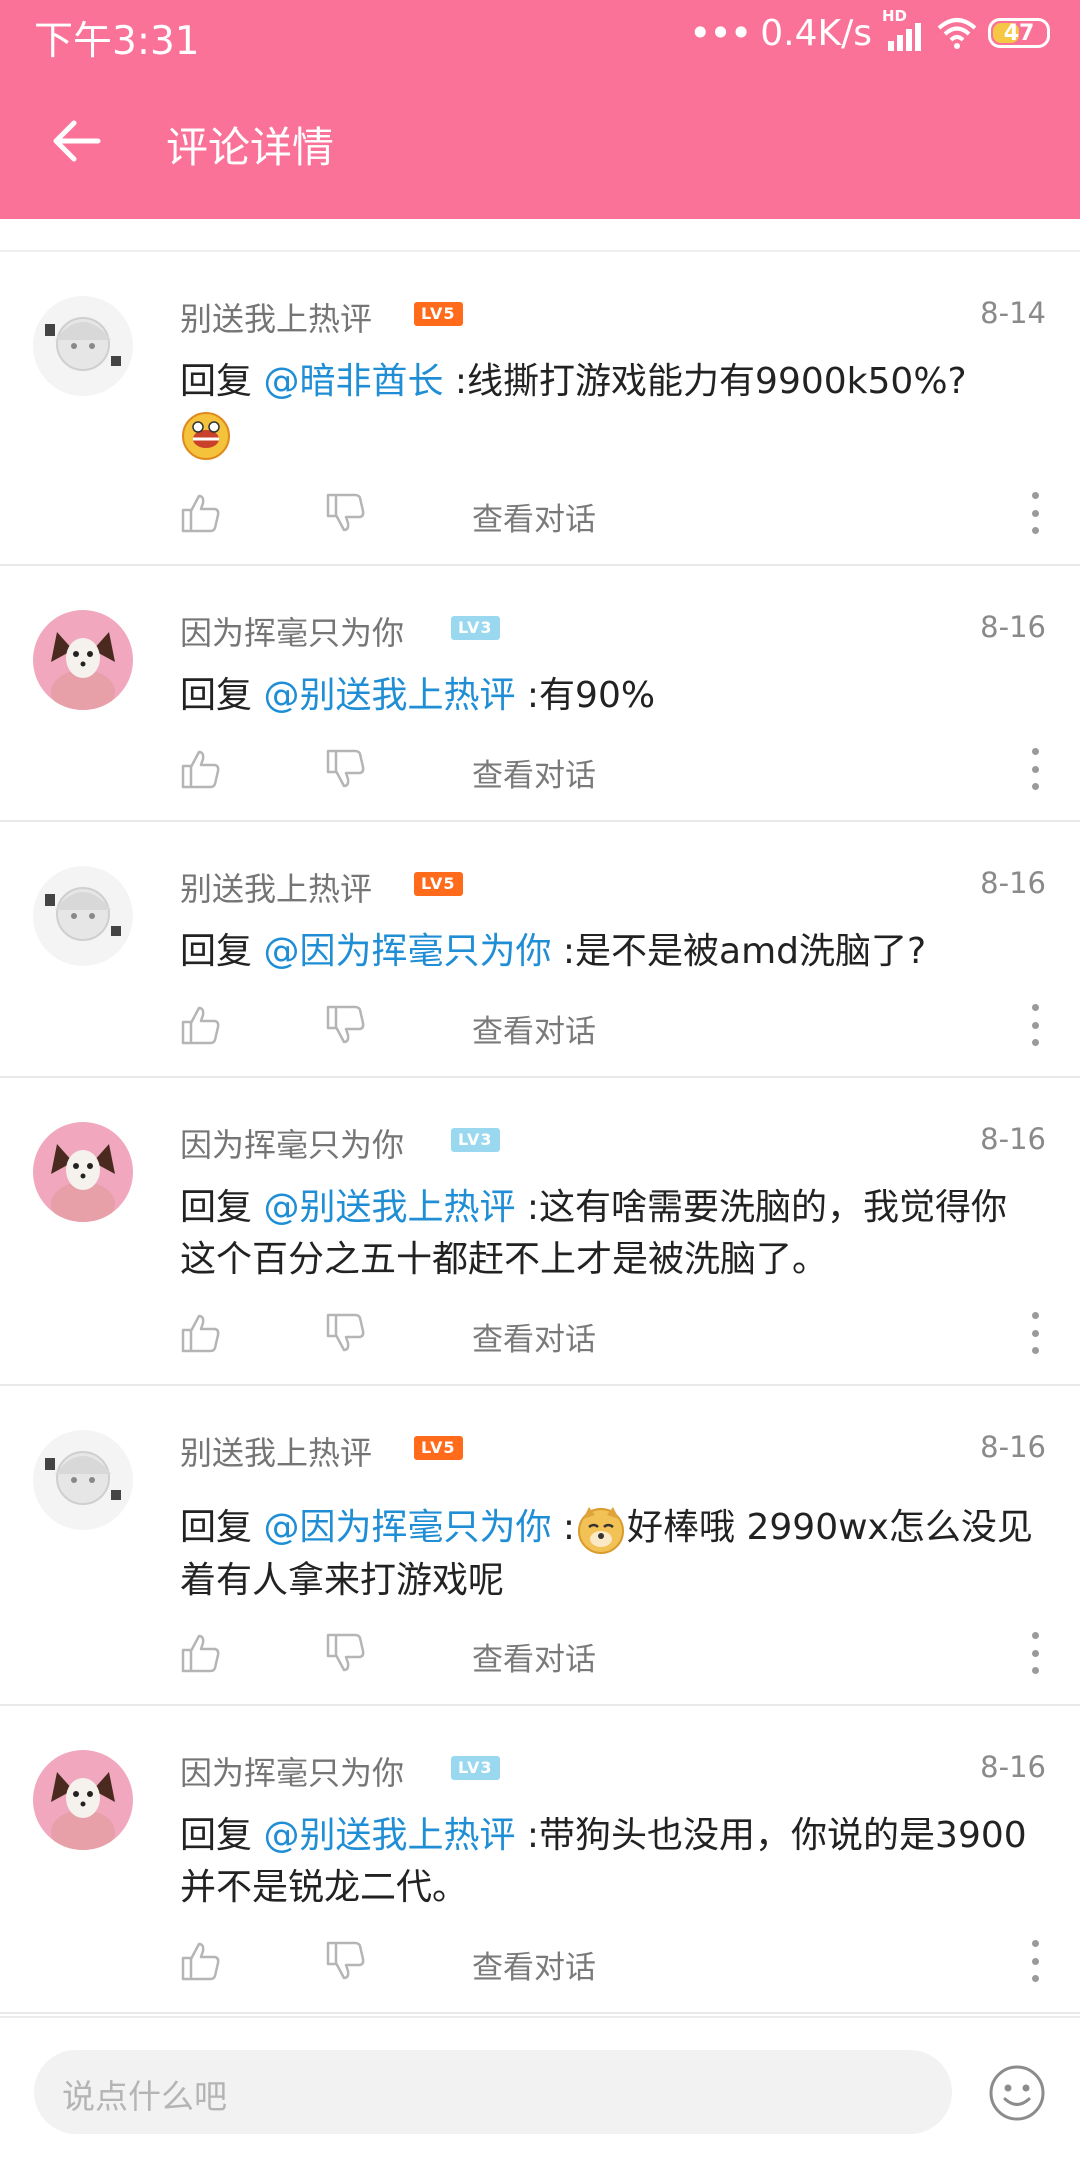  I want to click on header-bar: 下午3:31 ••• 0.4K/s HD 47 评论详情, so click(540, 109).